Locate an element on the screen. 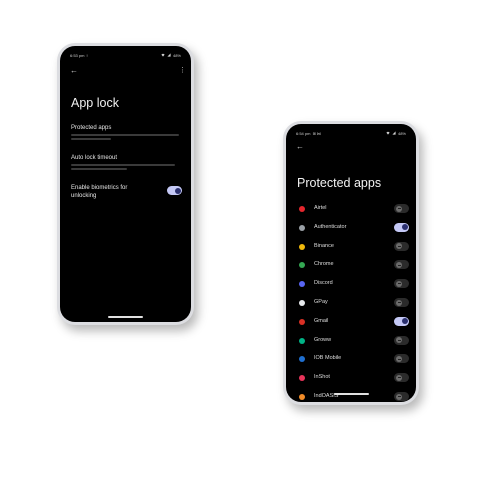 The height and width of the screenshot is (480, 480). app-row: Binance is located at coordinates (351, 249).